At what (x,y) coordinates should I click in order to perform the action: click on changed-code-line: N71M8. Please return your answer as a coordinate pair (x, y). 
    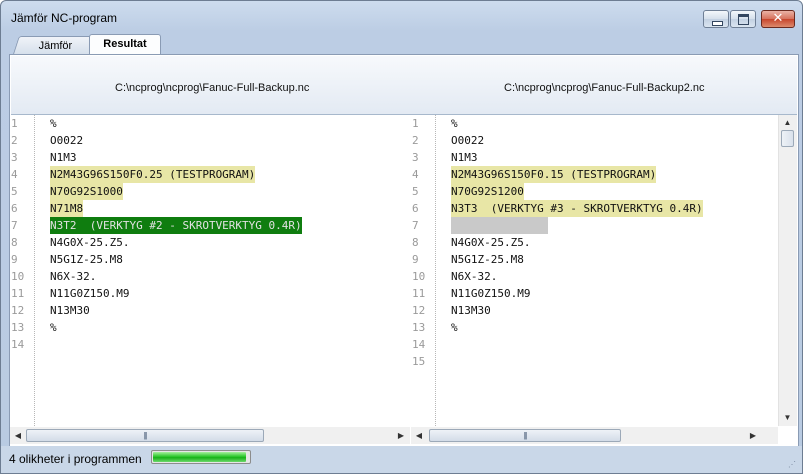
    Looking at the image, I should click on (67, 208).